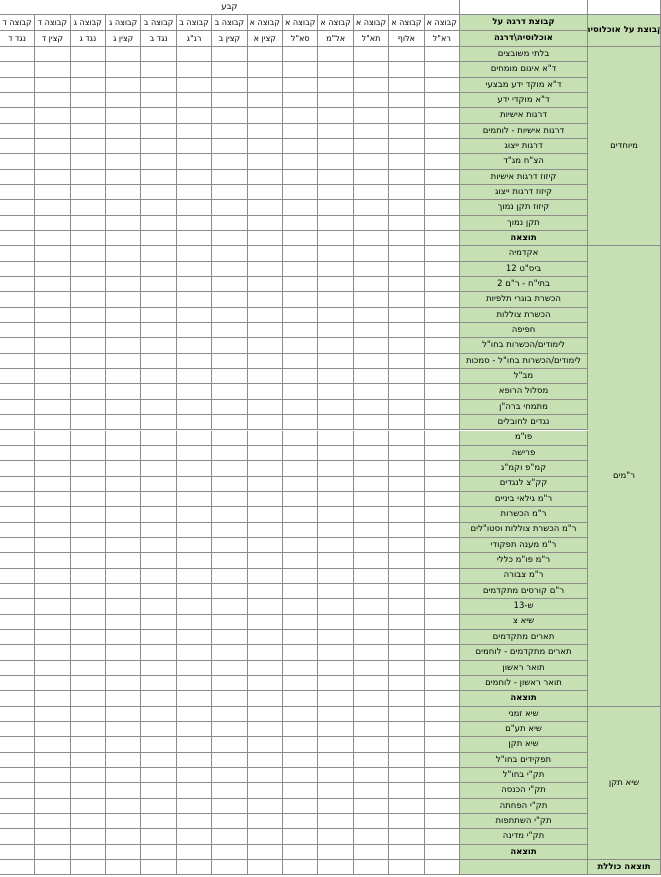 Image resolution: width=661 pixels, height=877 pixels. I want to click on row-label: ר"מ הכשרות, so click(524, 515).